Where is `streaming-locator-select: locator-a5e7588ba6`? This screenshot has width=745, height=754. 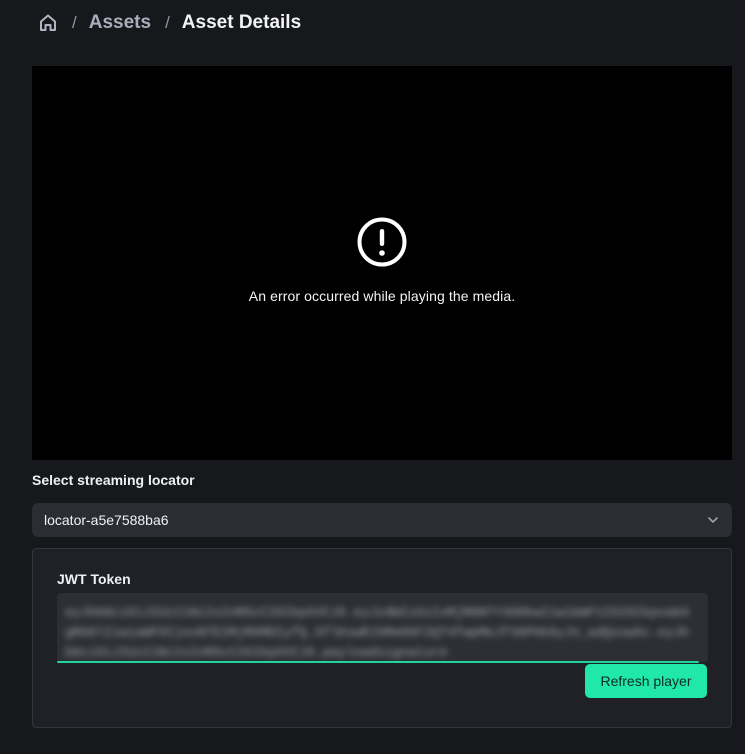 streaming-locator-select: locator-a5e7588ba6 is located at coordinates (382, 520).